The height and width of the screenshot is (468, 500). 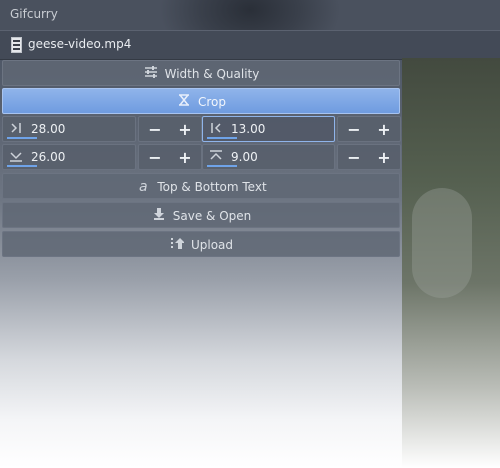 What do you see at coordinates (248, 129) in the screenshot?
I see `crop-left-value: 13.00` at bounding box center [248, 129].